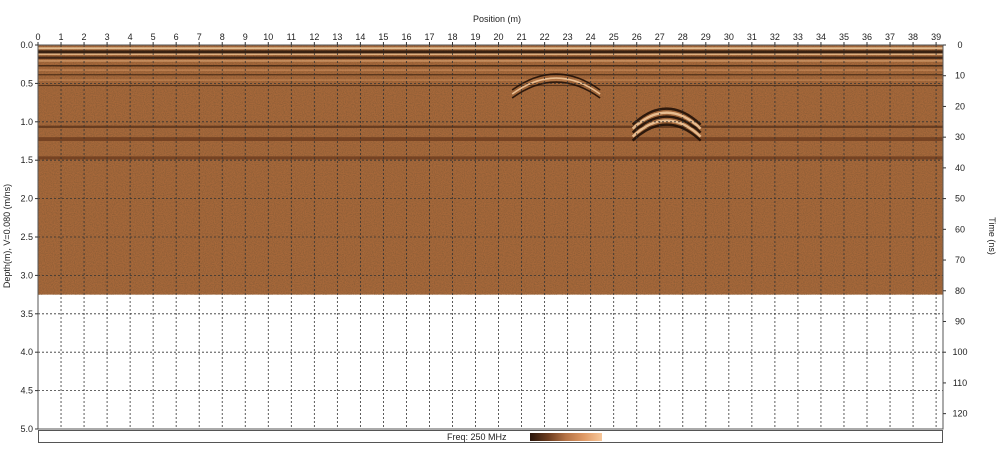 The width and height of the screenshot is (999, 461). I want to click on x-tick-label: 25, so click(614, 37).